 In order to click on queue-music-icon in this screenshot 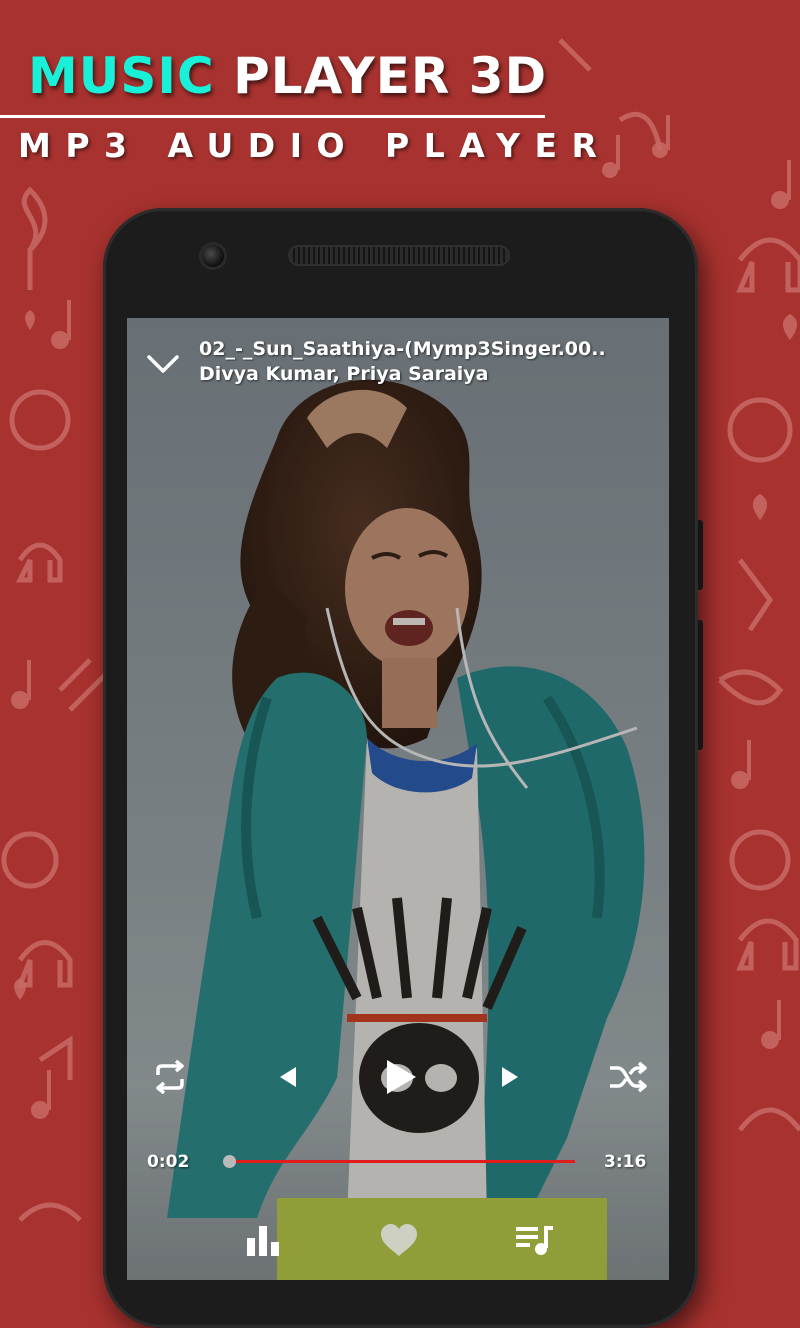, I will do `click(534, 1240)`.